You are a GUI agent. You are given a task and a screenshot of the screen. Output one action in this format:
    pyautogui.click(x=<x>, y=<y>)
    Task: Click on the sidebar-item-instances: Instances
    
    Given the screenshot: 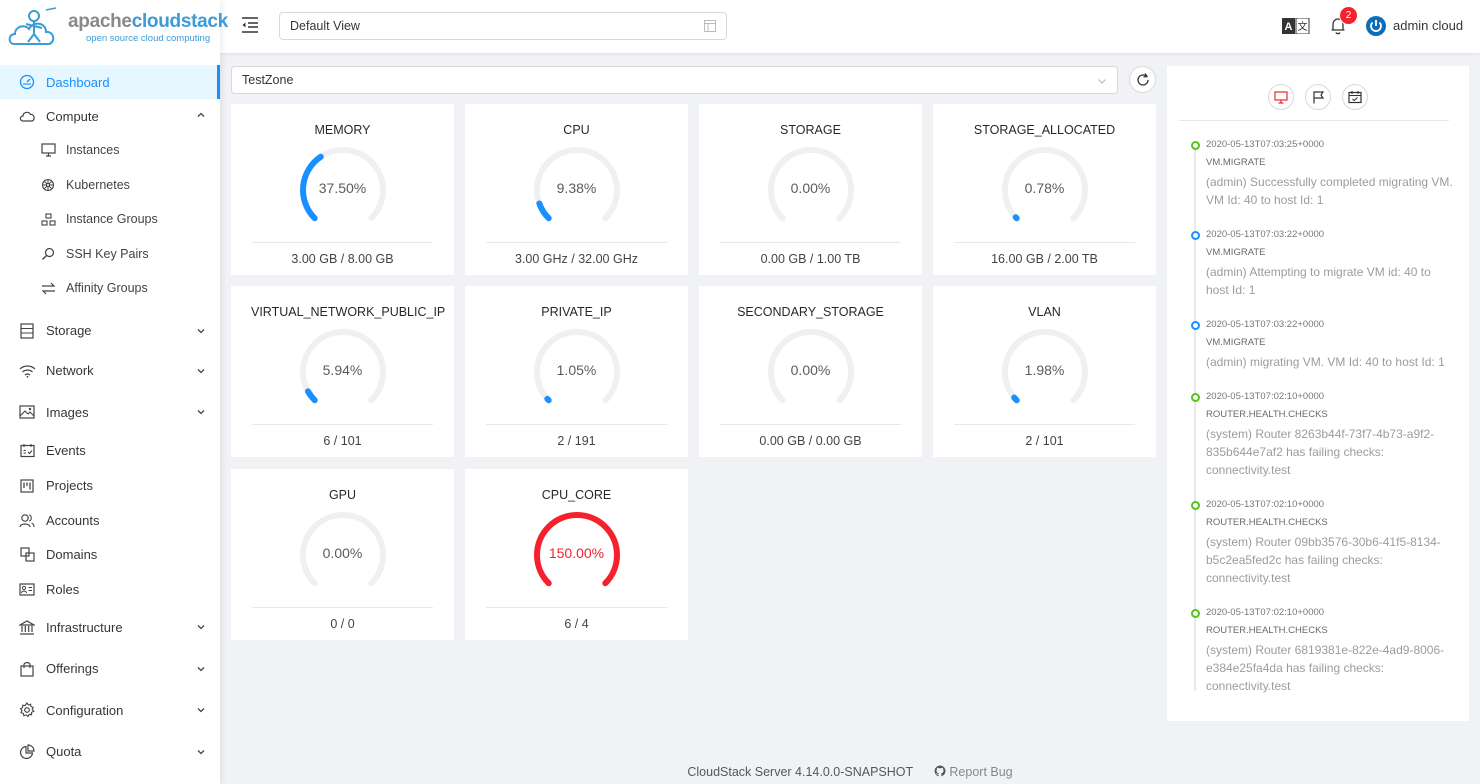 What is the action you would take?
    pyautogui.click(x=110, y=150)
    